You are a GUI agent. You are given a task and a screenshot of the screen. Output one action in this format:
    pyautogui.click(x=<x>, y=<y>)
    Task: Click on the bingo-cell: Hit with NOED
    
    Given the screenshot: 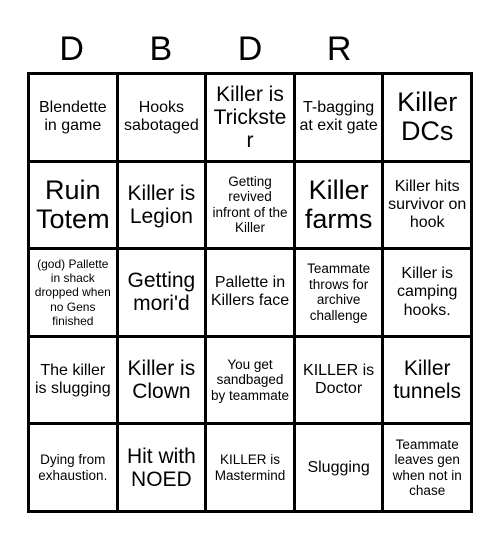 What is the action you would take?
    pyautogui.click(x=163, y=469)
    